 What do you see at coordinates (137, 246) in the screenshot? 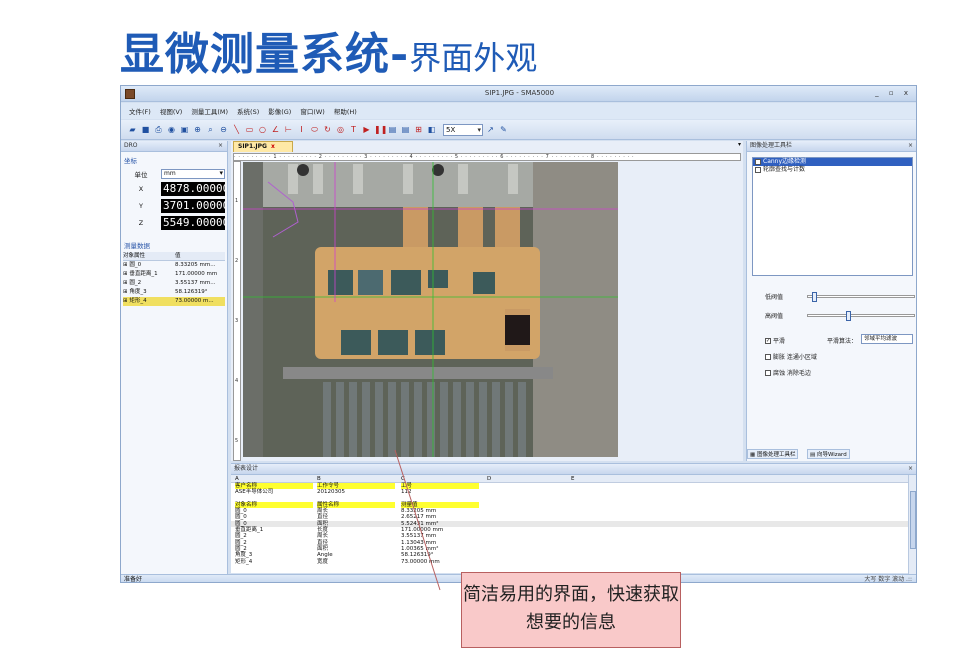
I see `measure-data-title: 测量数据` at bounding box center [137, 246].